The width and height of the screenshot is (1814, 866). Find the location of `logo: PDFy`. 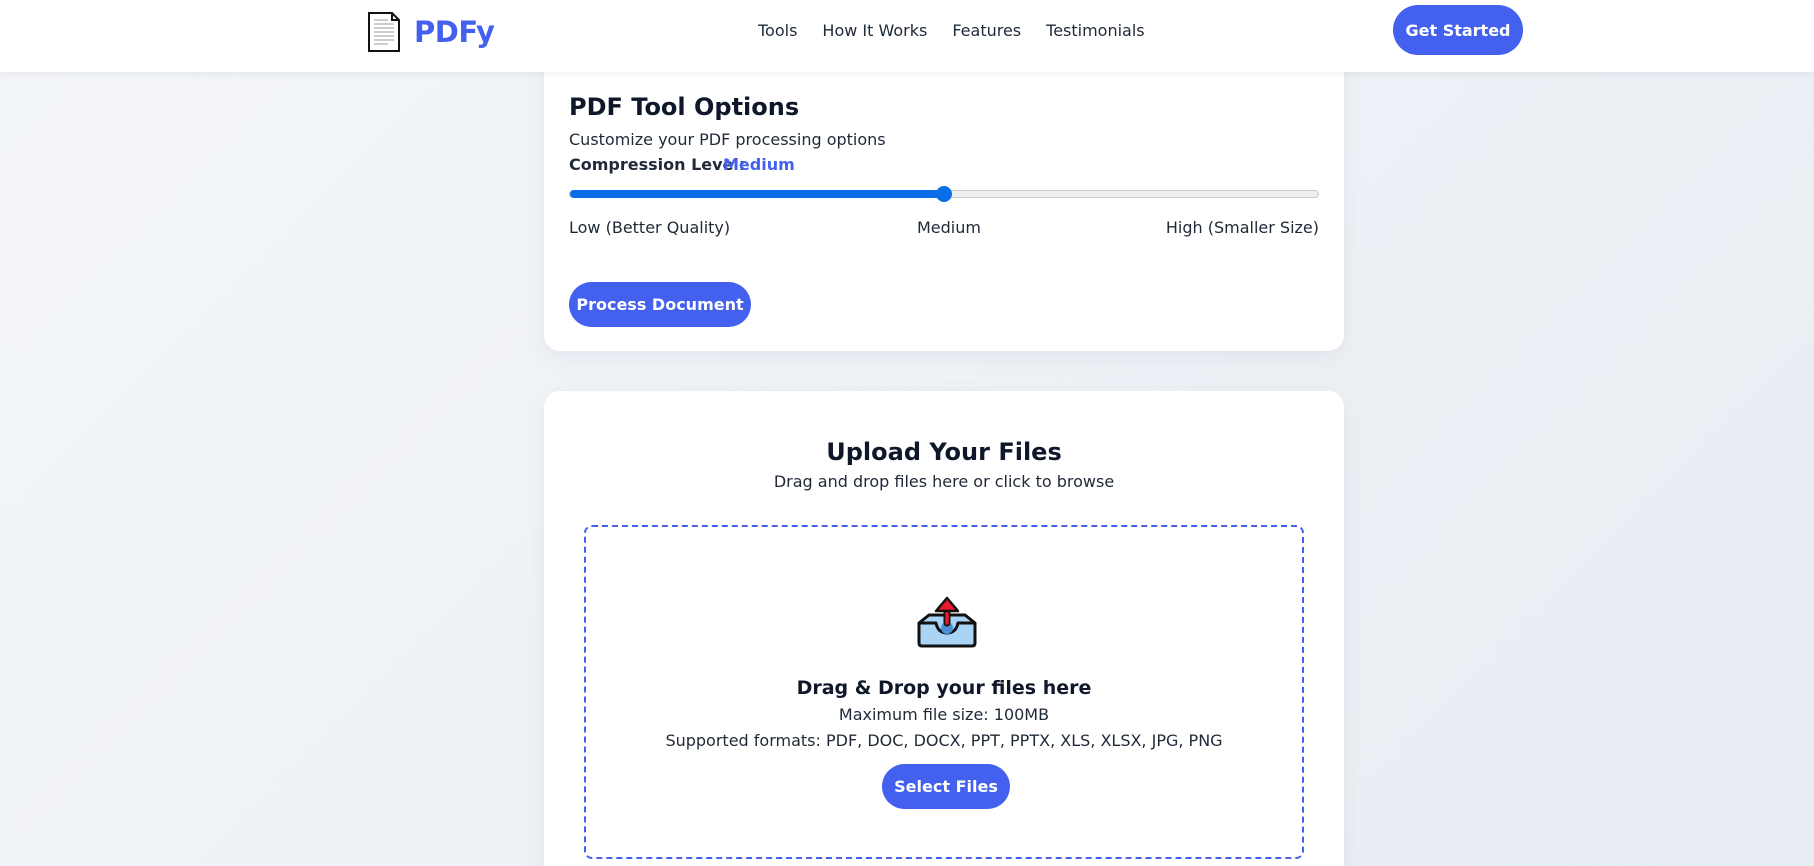

logo: PDFy is located at coordinates (430, 32).